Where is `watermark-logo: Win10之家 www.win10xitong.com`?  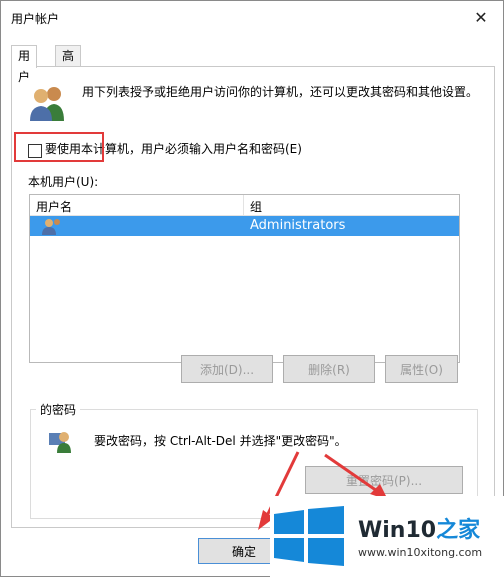
watermark-logo: Win10之家 www.win10xitong.com is located at coordinates (387, 536).